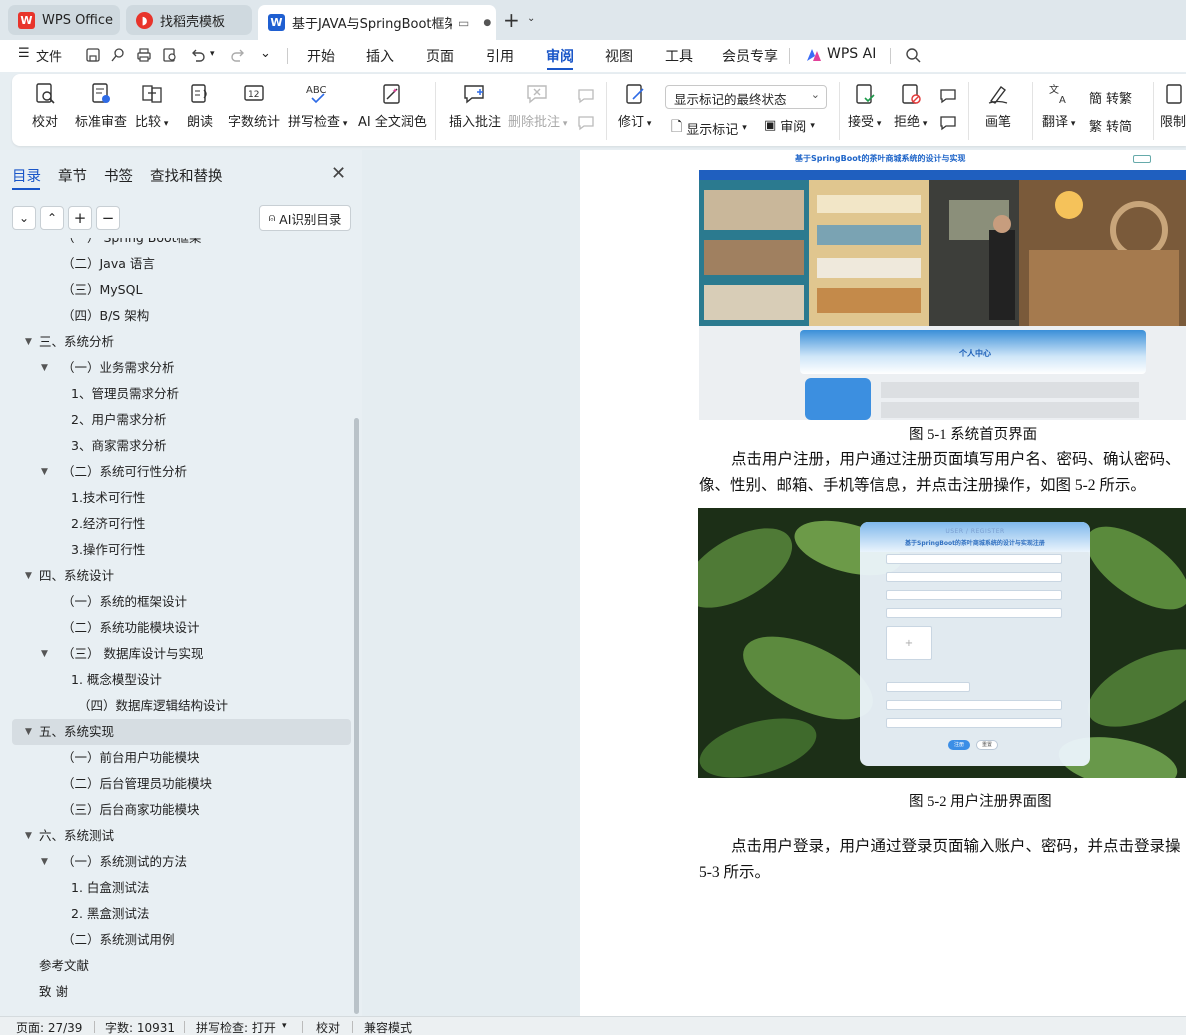  What do you see at coordinates (108, 264) in the screenshot?
I see `toc-item: （二）Java 语言` at bounding box center [108, 264].